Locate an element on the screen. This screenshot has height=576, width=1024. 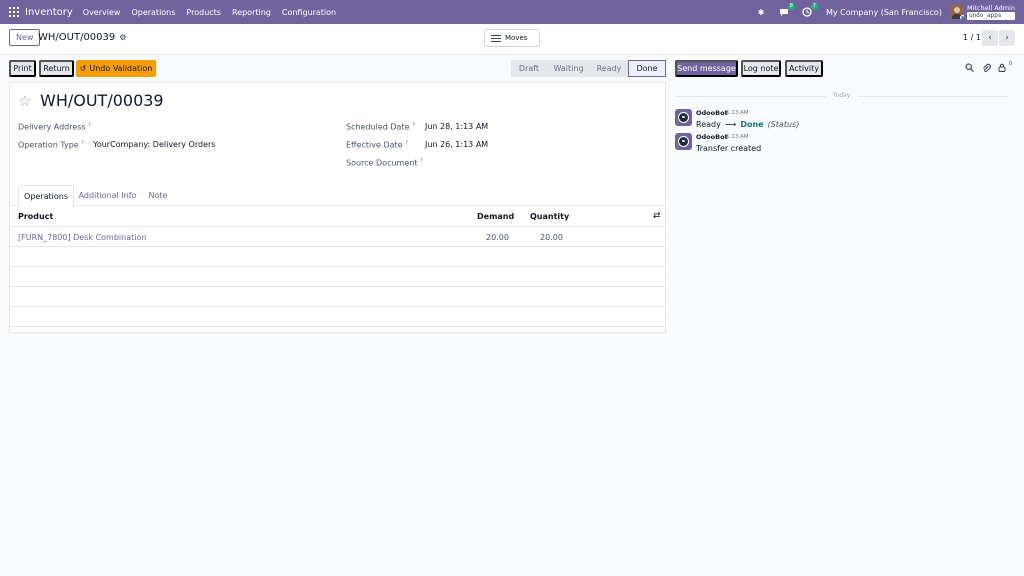
source-document-label: Source Document ? is located at coordinates (384, 163).